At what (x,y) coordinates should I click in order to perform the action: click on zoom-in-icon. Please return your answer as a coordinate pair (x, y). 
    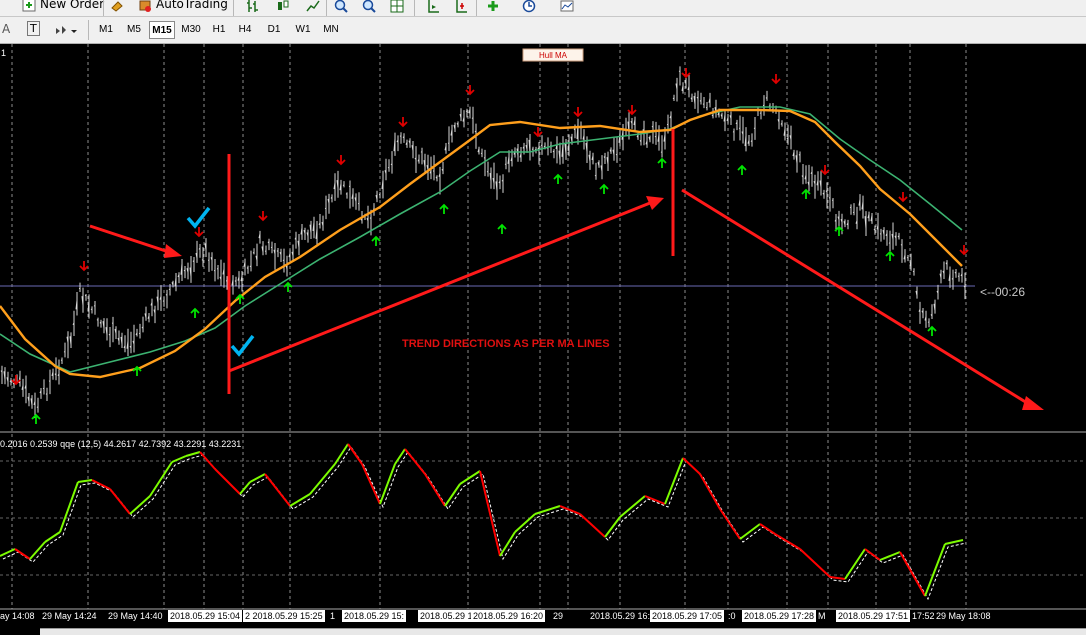
    Looking at the image, I should click on (341, 6).